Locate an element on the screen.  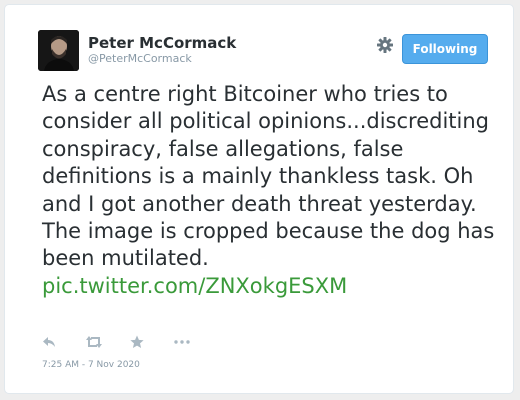
tweet-media-link: pic.twitter.com/ZNXokgESXM is located at coordinates (194, 286).